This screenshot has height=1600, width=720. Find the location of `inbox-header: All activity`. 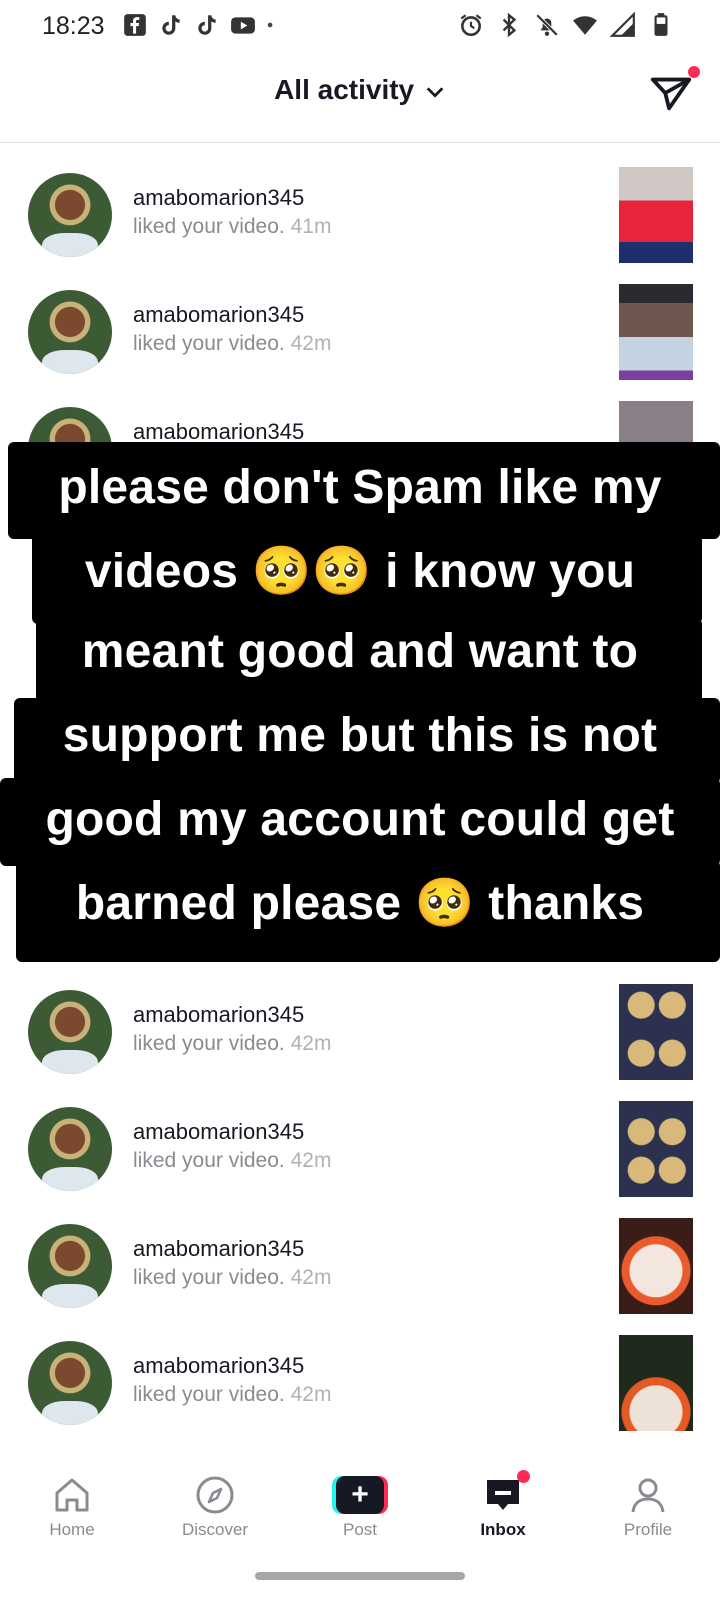

inbox-header: All activity is located at coordinates (360, 99).